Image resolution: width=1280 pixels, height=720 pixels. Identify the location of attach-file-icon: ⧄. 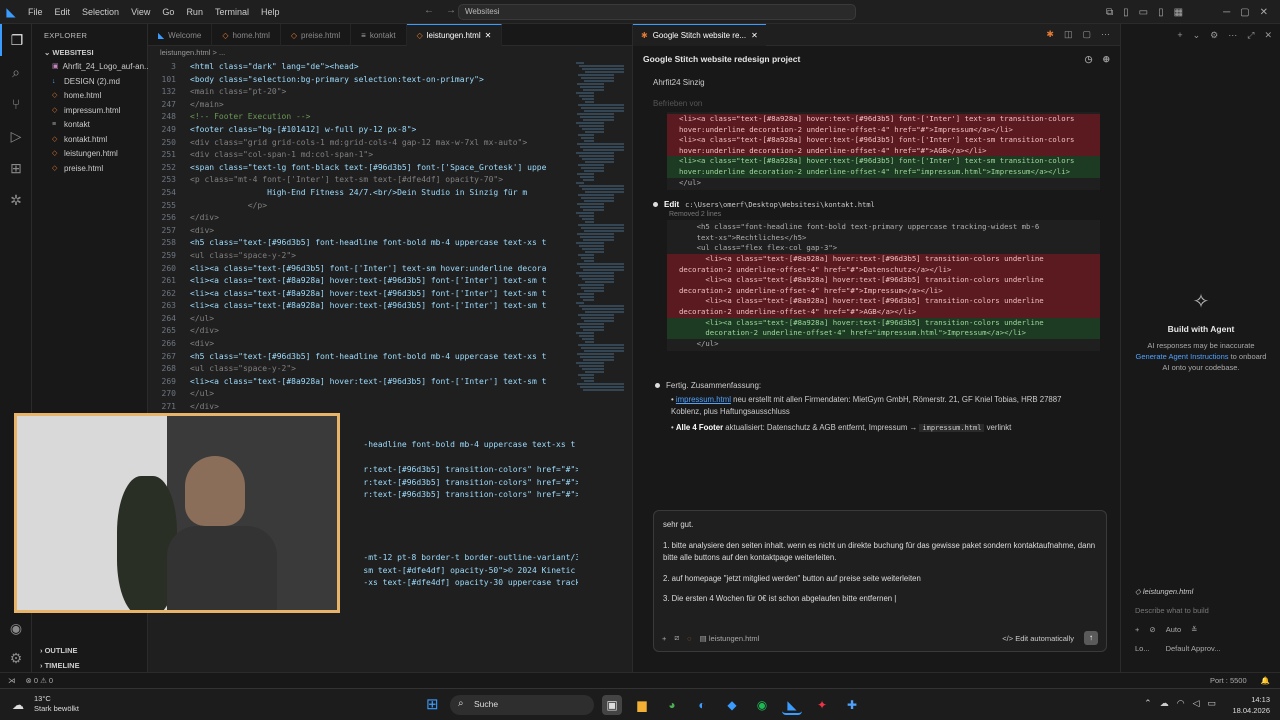
(676, 638).